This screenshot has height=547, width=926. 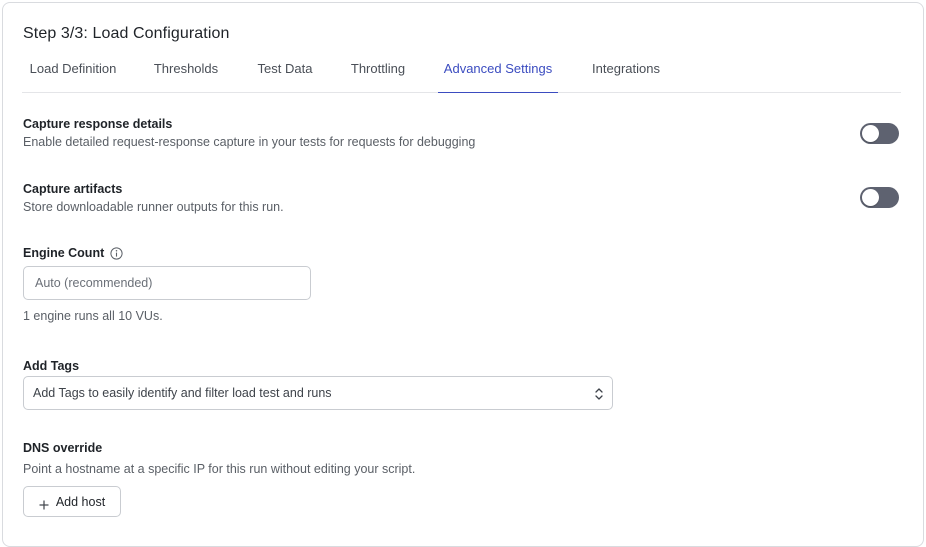 I want to click on engine-count-label: Engine Count, so click(x=64, y=253).